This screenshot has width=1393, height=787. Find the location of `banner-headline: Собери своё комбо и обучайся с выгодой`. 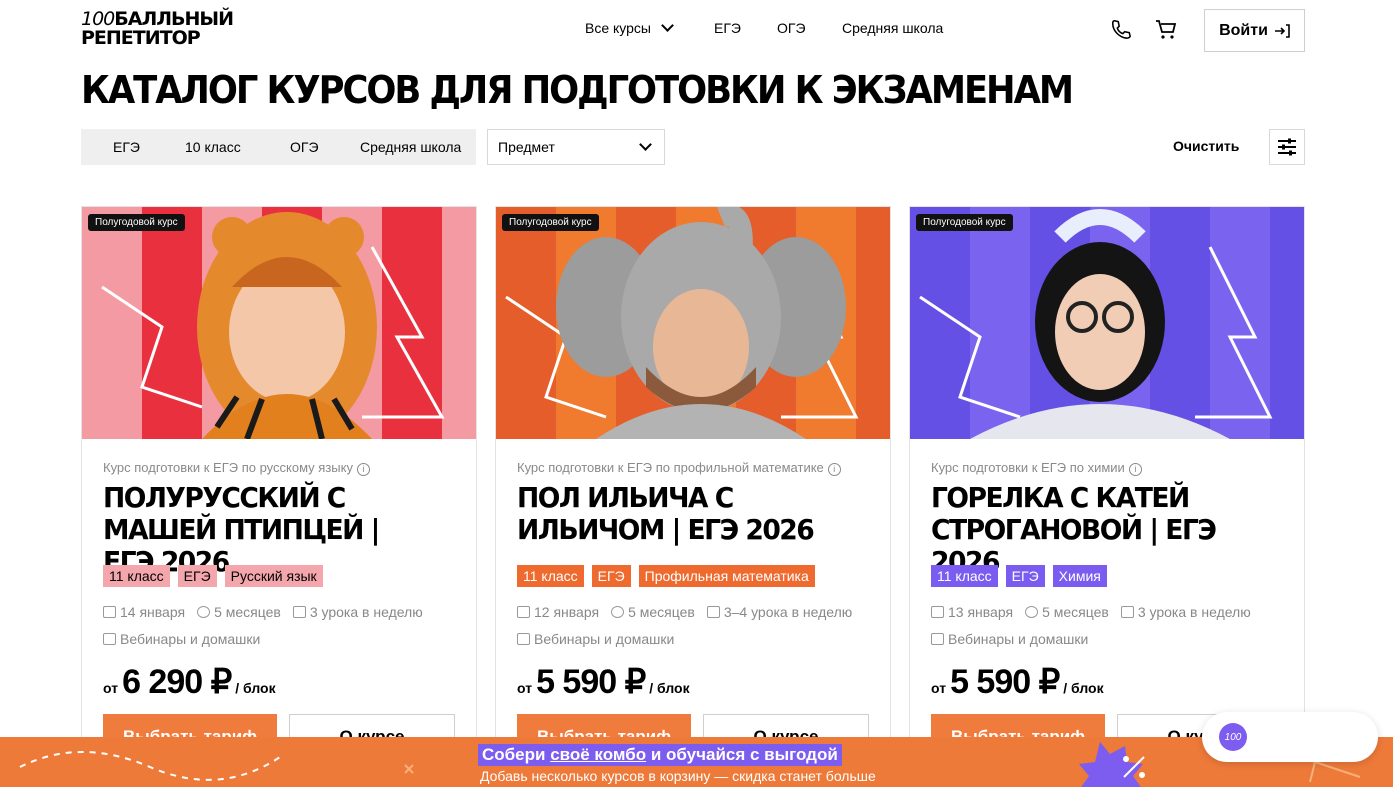

banner-headline: Собери своё комбо и обучайся с выгодой is located at coordinates (660, 755).